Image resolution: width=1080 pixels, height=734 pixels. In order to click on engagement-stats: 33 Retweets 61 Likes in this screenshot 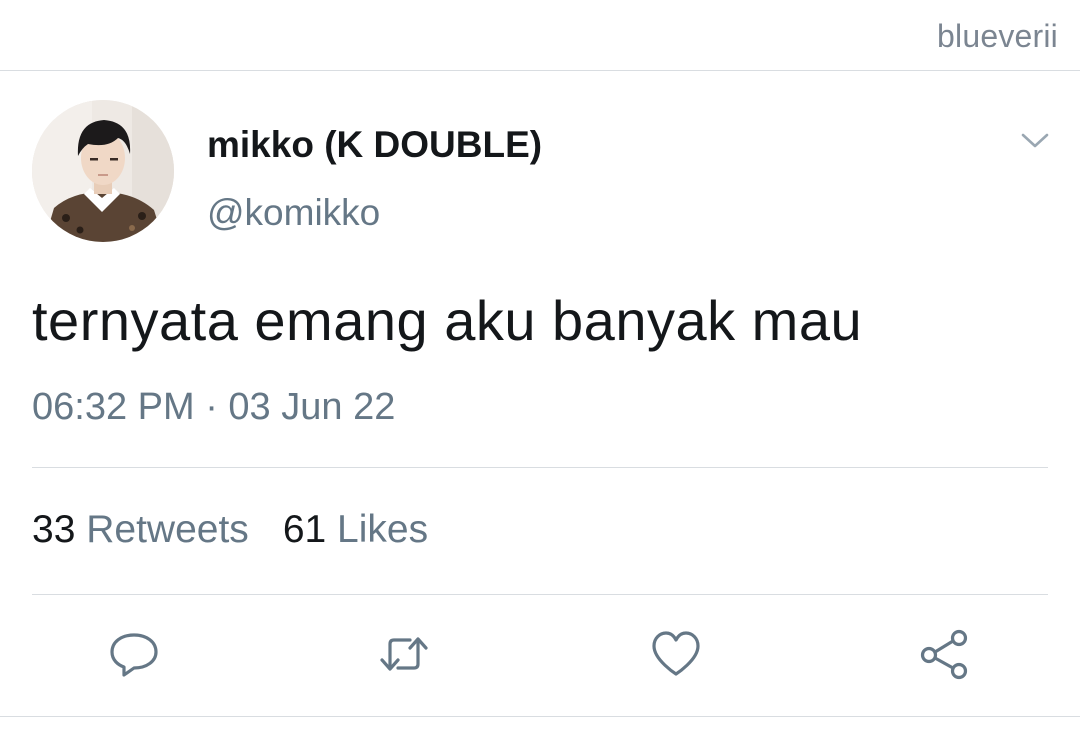, I will do `click(230, 530)`.